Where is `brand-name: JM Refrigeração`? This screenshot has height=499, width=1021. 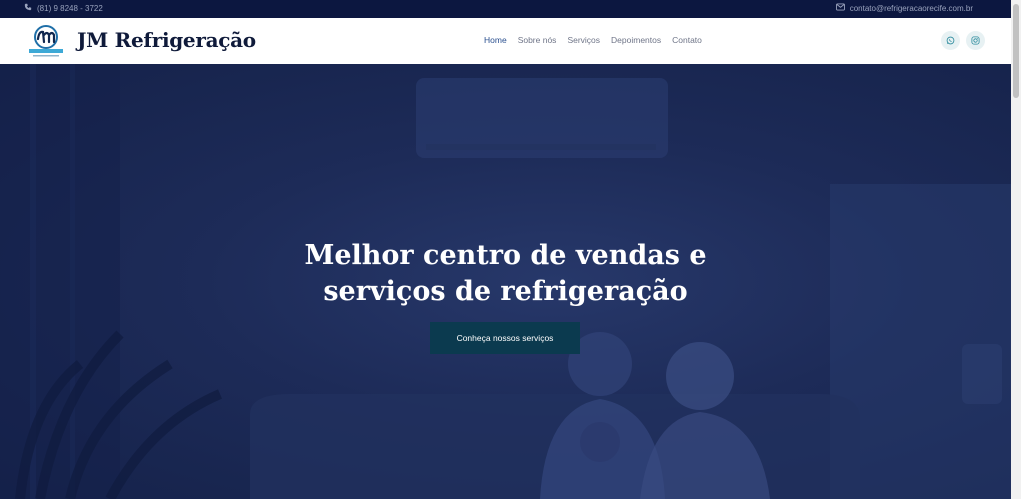 brand-name: JM Refrigeração is located at coordinates (166, 40).